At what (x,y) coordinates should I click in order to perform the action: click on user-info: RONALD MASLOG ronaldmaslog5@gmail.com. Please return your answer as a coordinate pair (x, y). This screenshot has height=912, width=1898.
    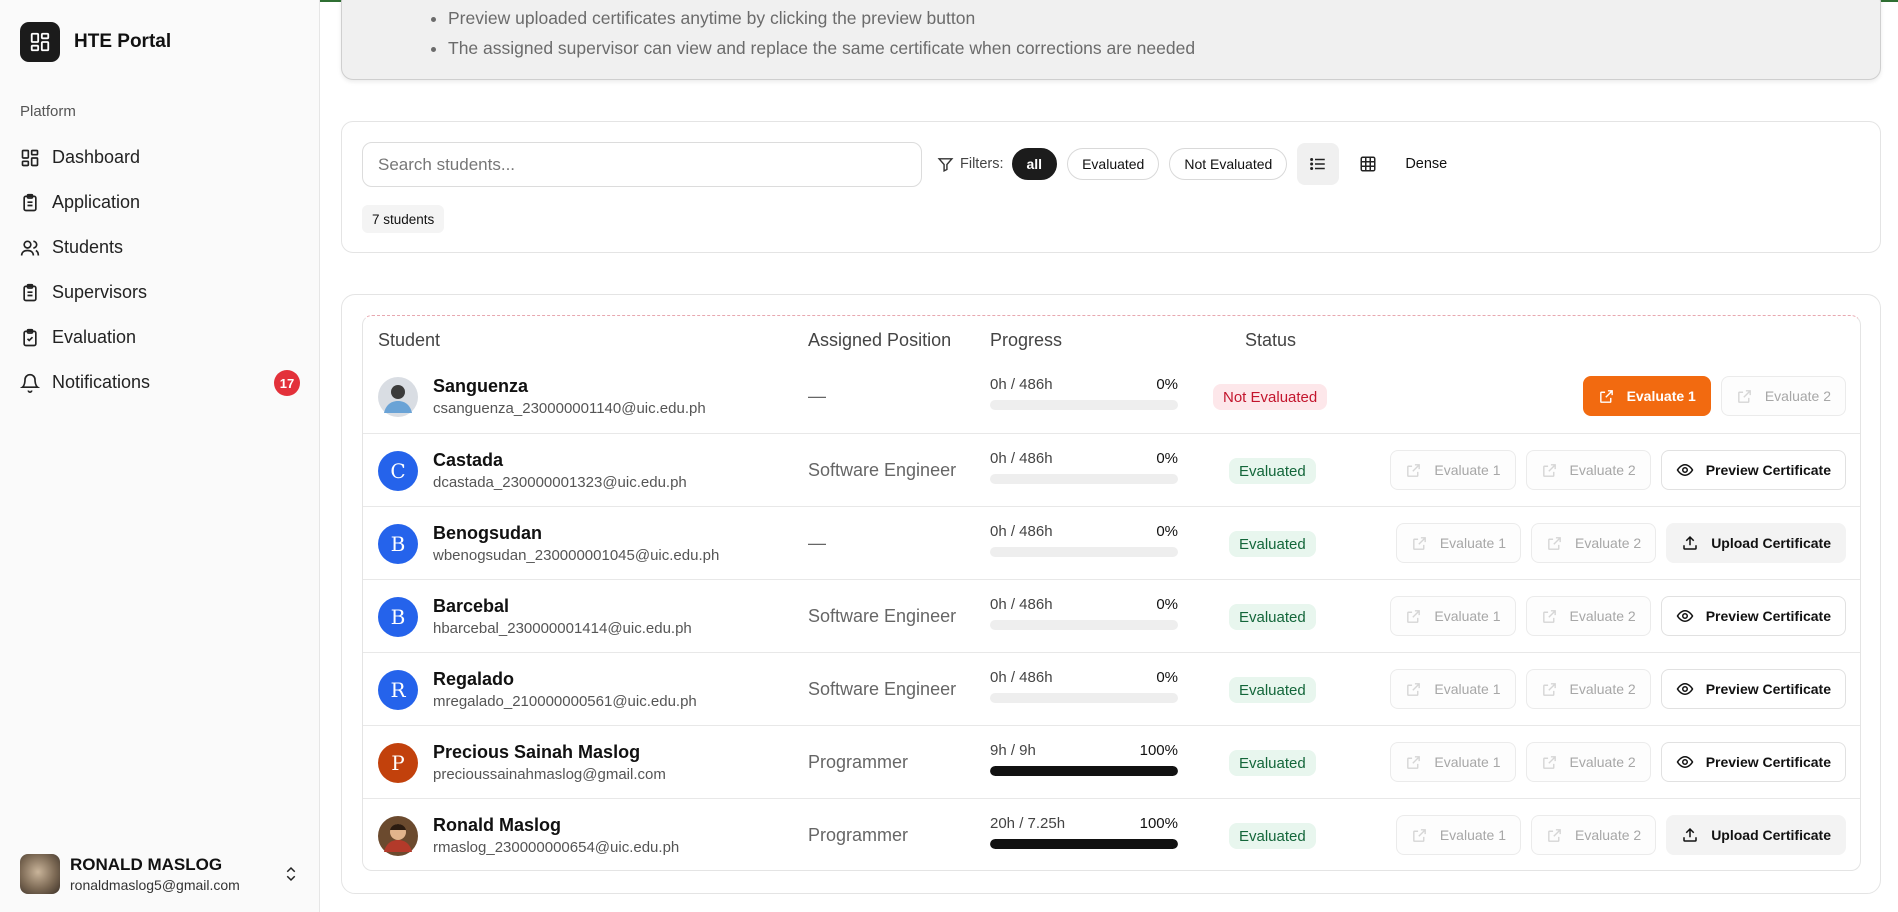
    Looking at the image, I should click on (171, 874).